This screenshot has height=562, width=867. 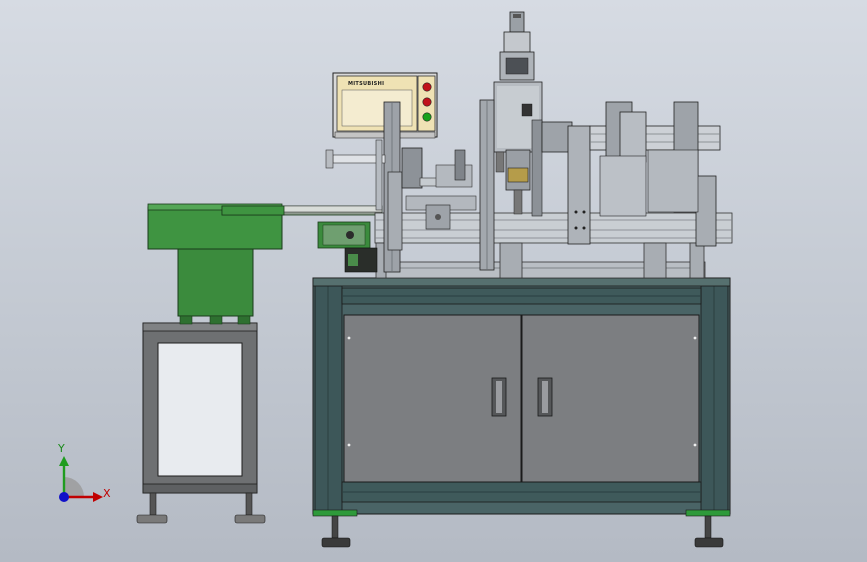 What do you see at coordinates (427, 117) in the screenshot?
I see `start-button-icon` at bounding box center [427, 117].